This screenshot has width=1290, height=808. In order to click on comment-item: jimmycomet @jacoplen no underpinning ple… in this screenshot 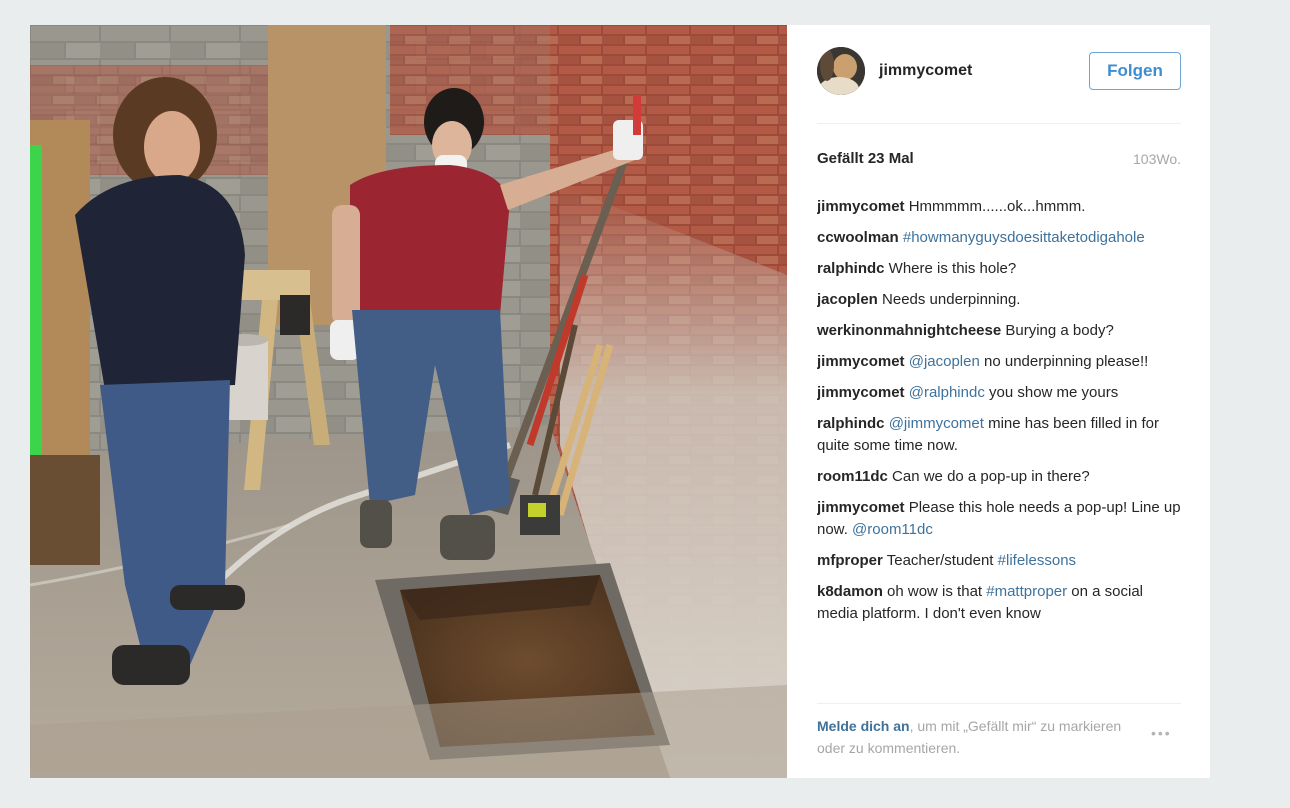, I will do `click(1001, 362)`.